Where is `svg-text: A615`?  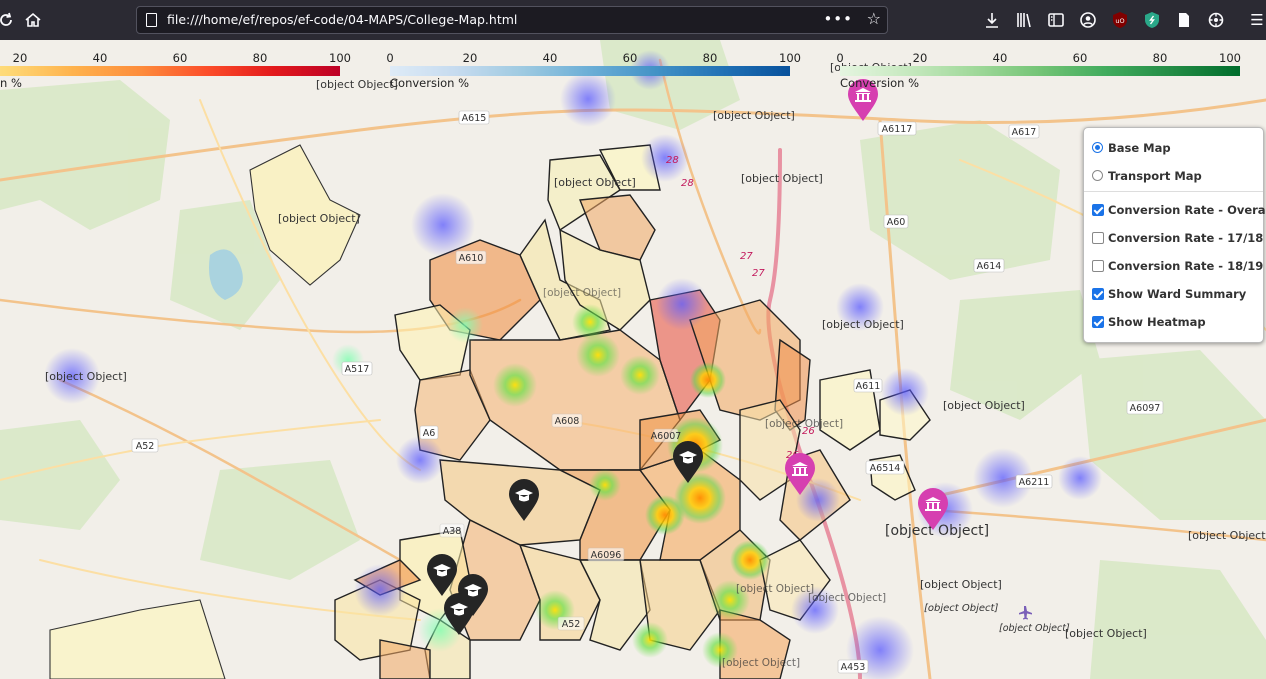 svg-text: A615 is located at coordinates (474, 118).